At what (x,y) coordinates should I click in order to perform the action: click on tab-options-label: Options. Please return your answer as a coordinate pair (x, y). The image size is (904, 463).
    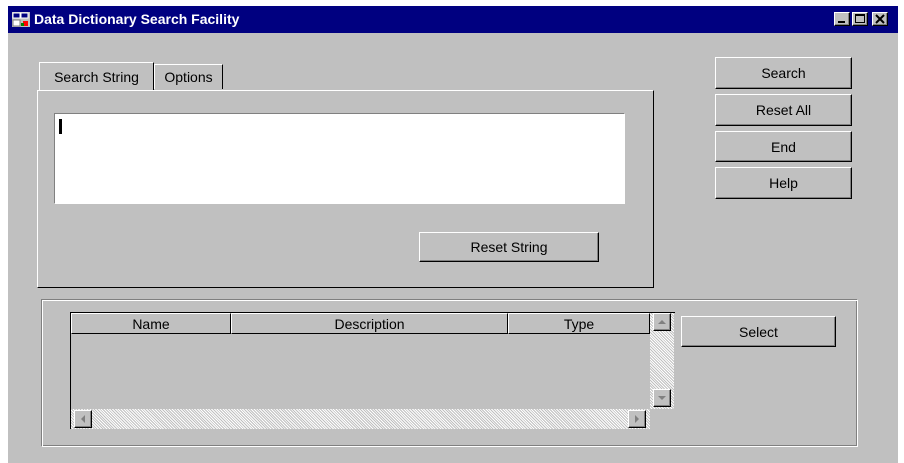
    Looking at the image, I should click on (188, 77).